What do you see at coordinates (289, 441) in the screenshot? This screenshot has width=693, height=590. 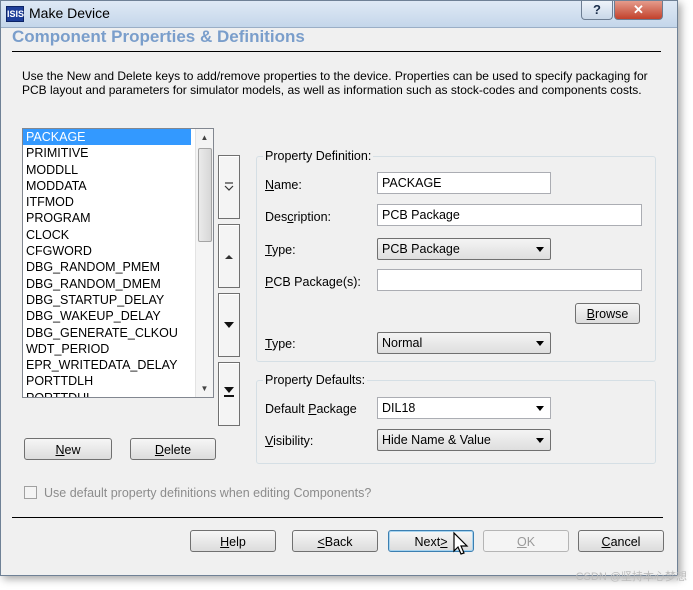 I see `visibility-label: Visibility:` at bounding box center [289, 441].